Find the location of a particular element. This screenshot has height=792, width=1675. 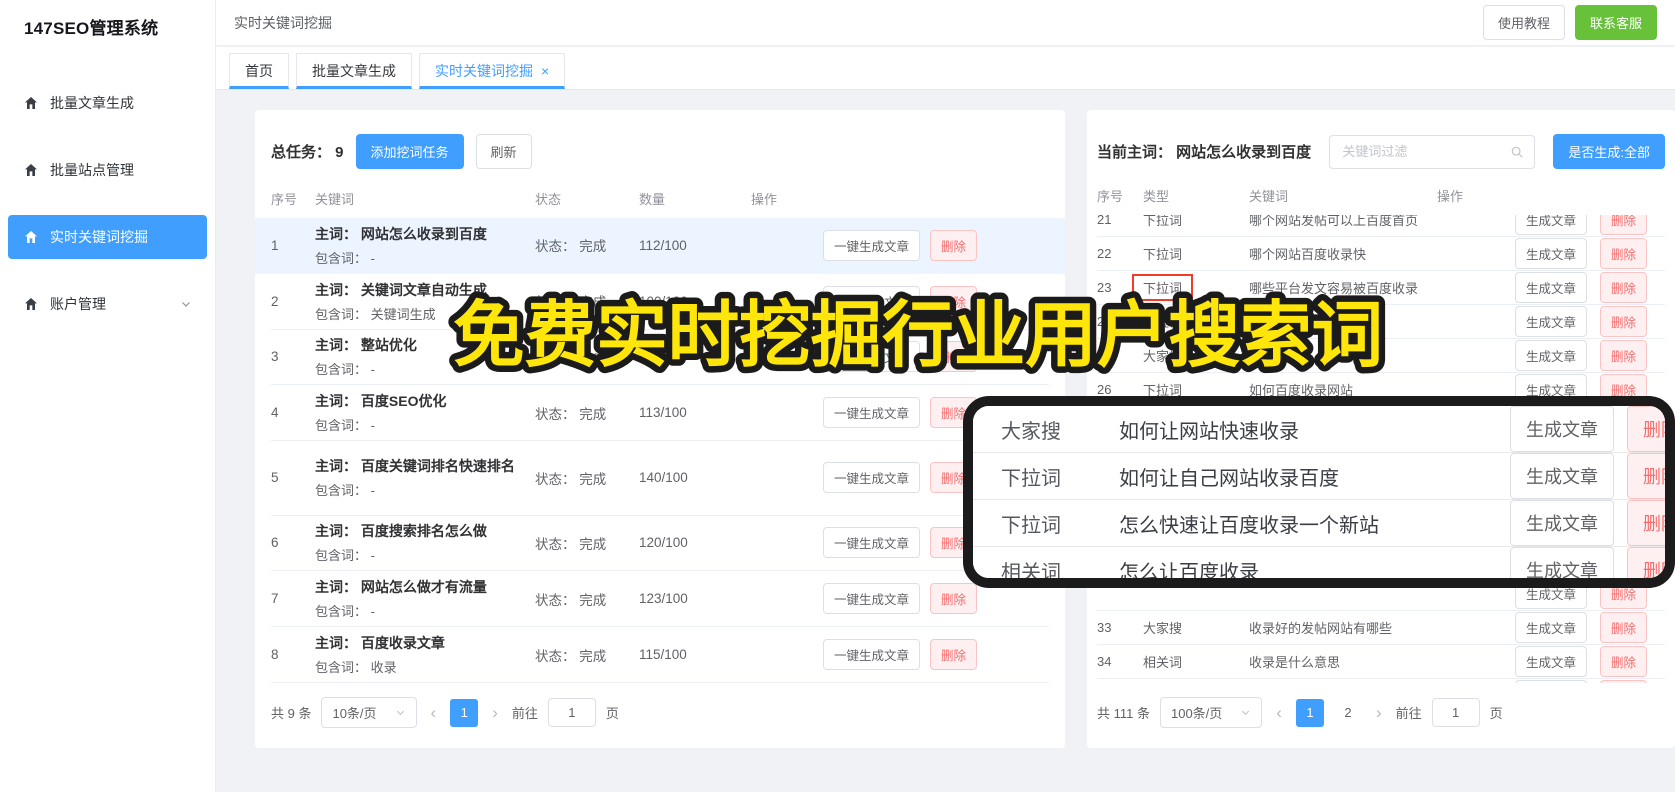

task-status: 状态： 完成 is located at coordinates (571, 303).